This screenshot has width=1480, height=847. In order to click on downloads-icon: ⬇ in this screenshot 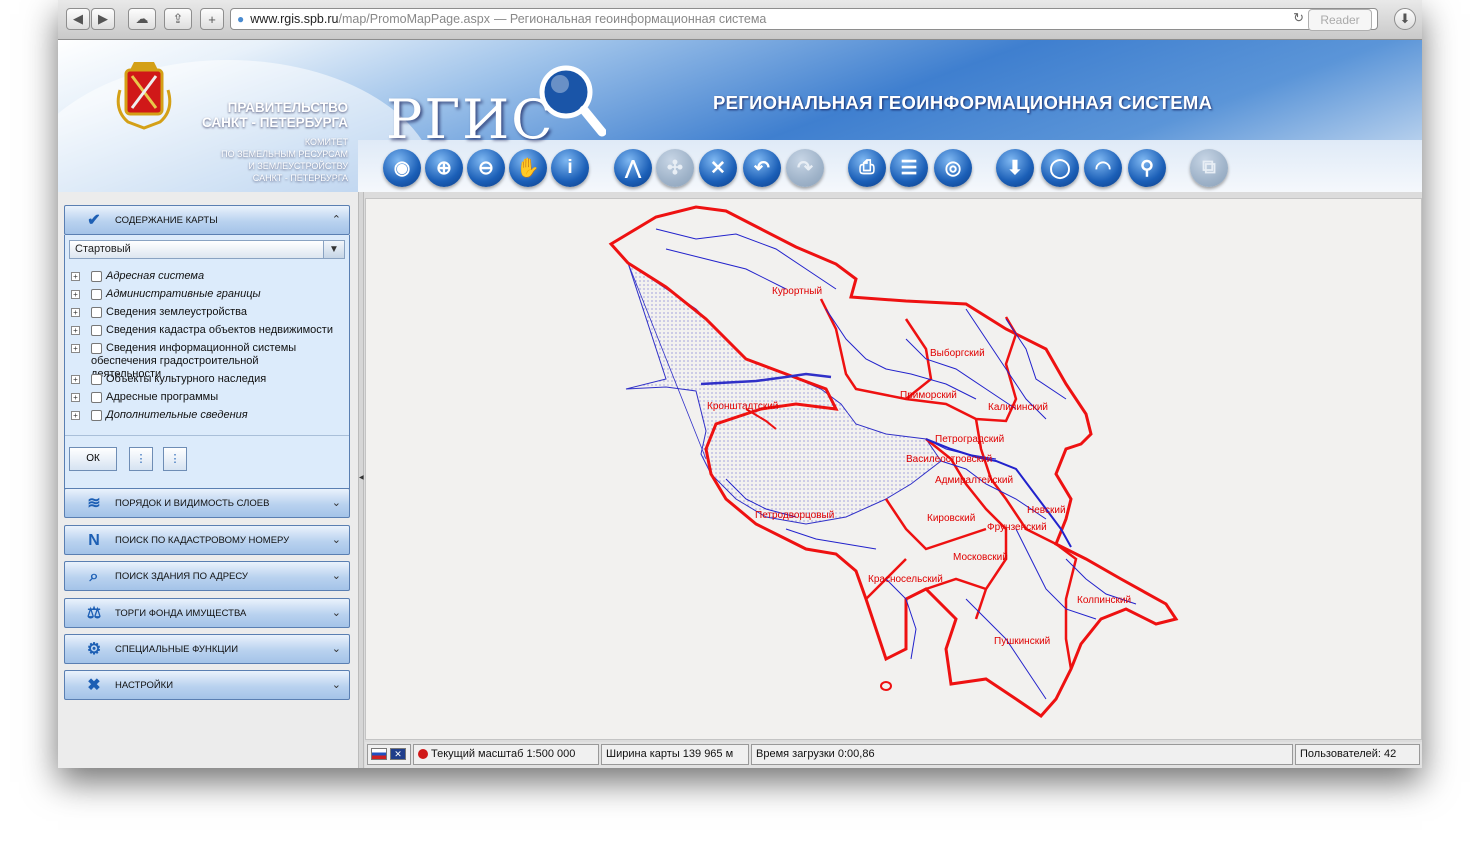, I will do `click(1405, 19)`.